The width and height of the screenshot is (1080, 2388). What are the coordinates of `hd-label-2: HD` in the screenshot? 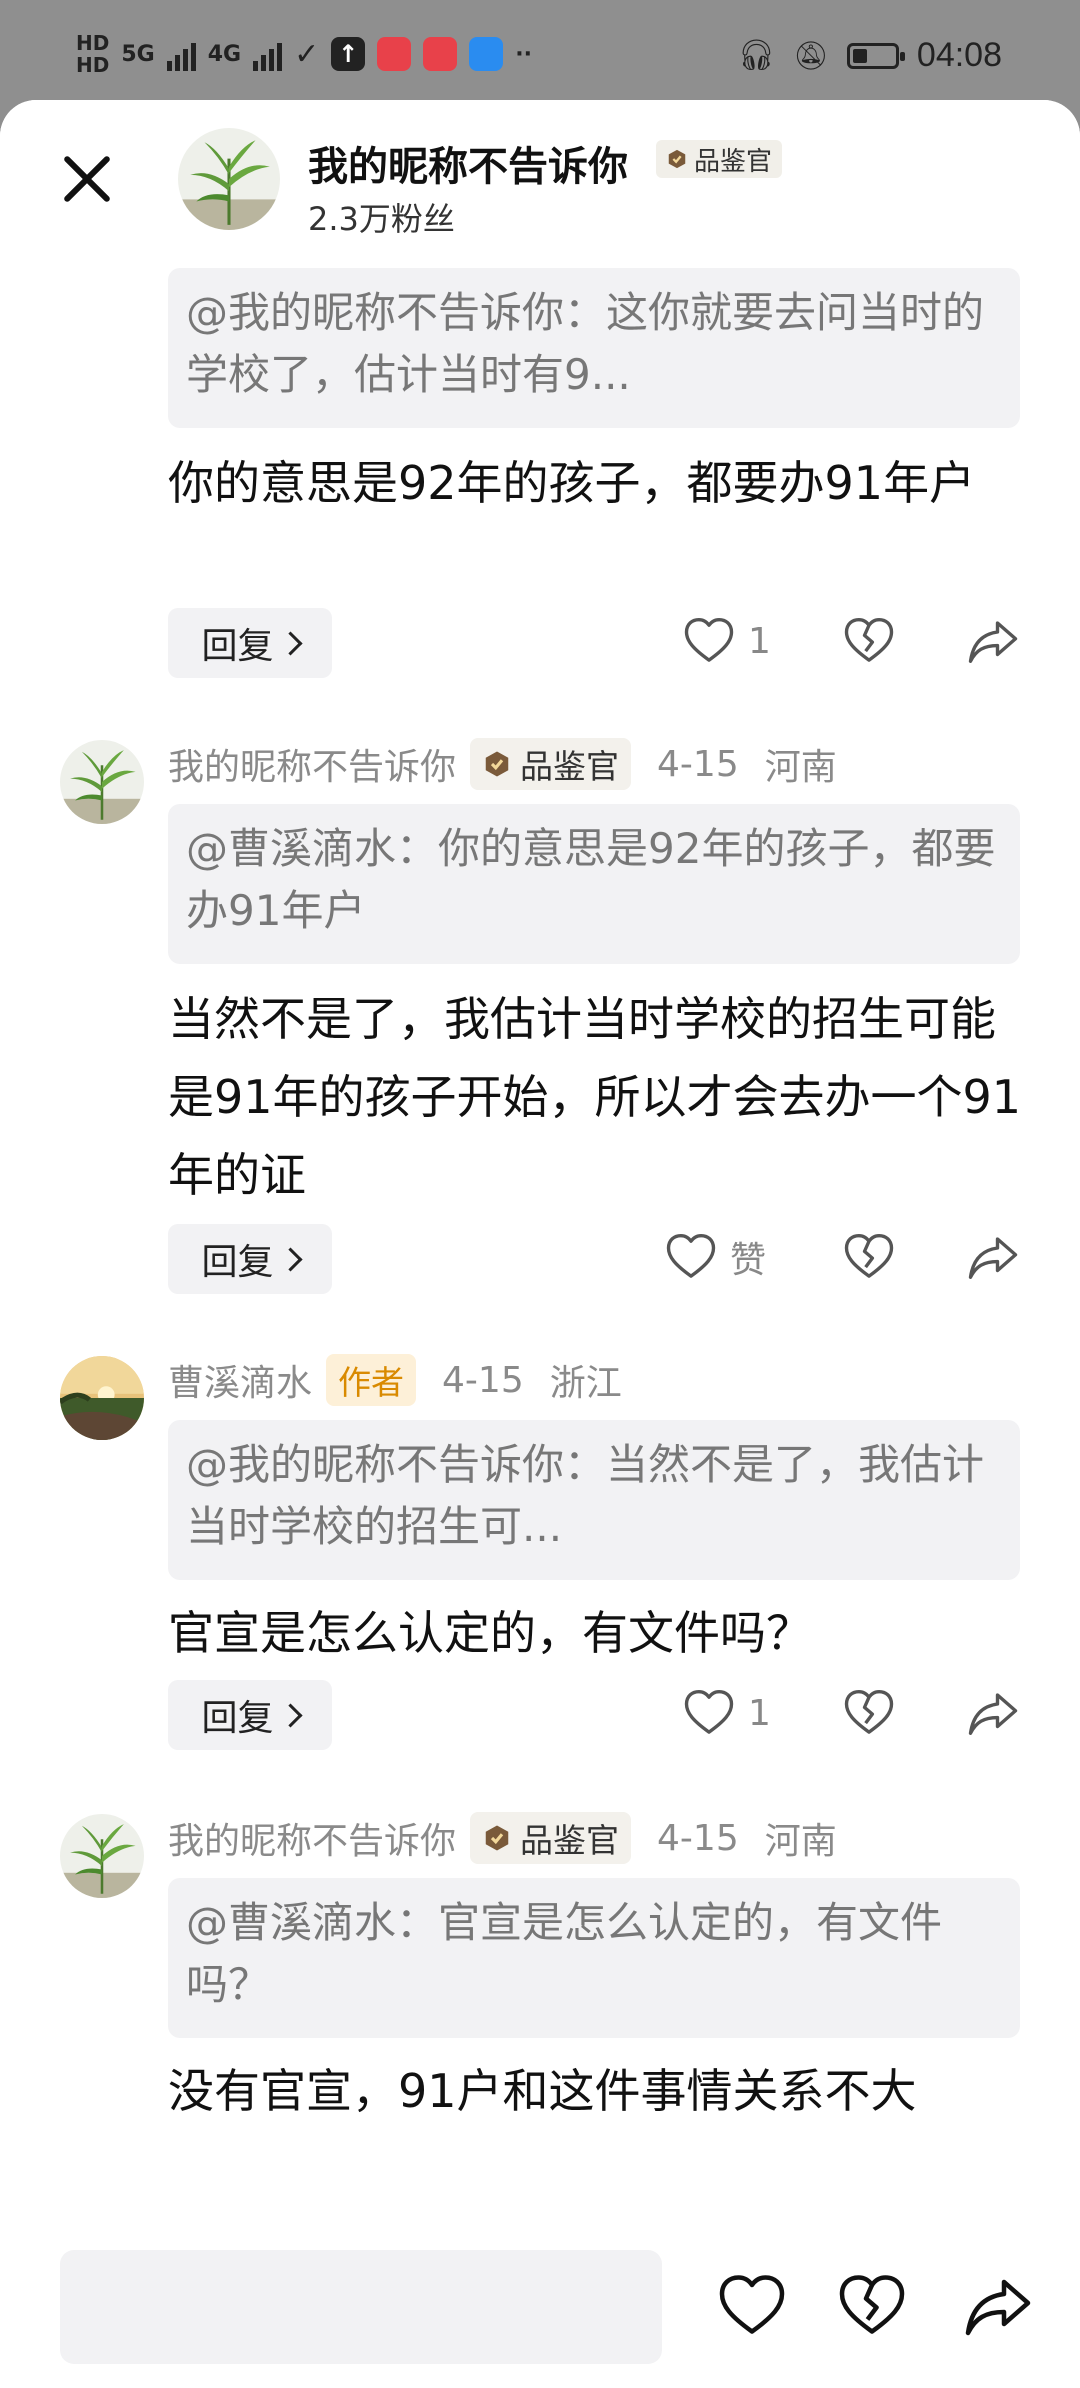 It's located at (93, 65).